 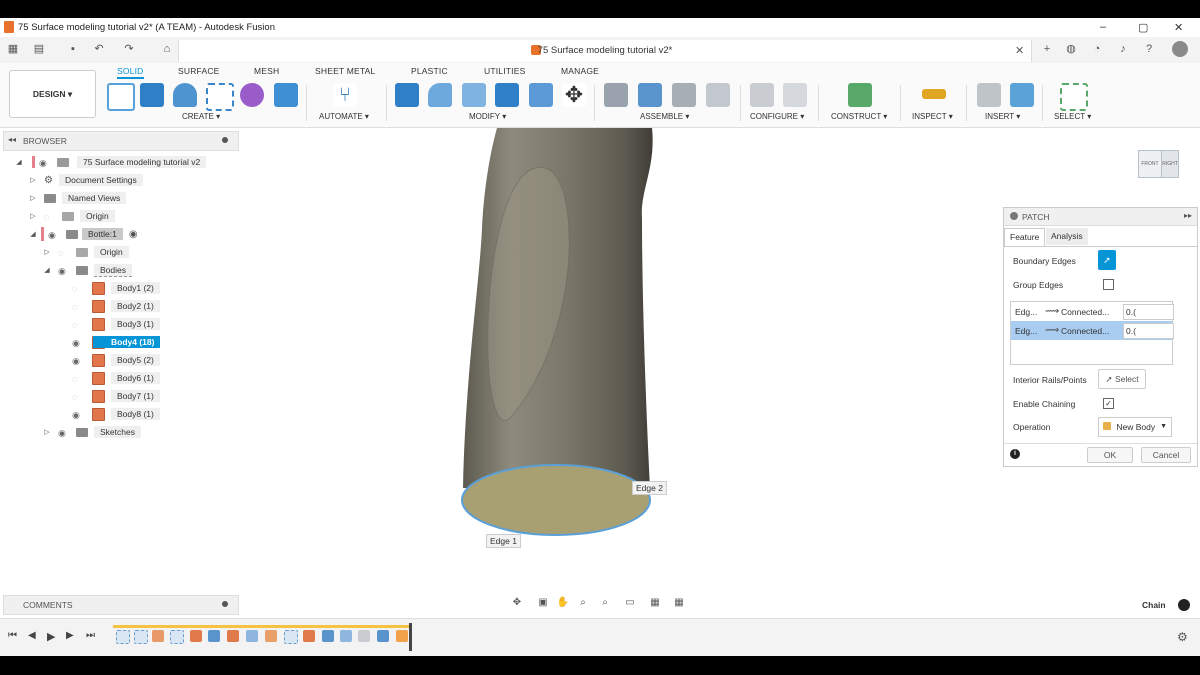 What do you see at coordinates (679, 603) in the screenshot?
I see `viewports-icon: ▦` at bounding box center [679, 603].